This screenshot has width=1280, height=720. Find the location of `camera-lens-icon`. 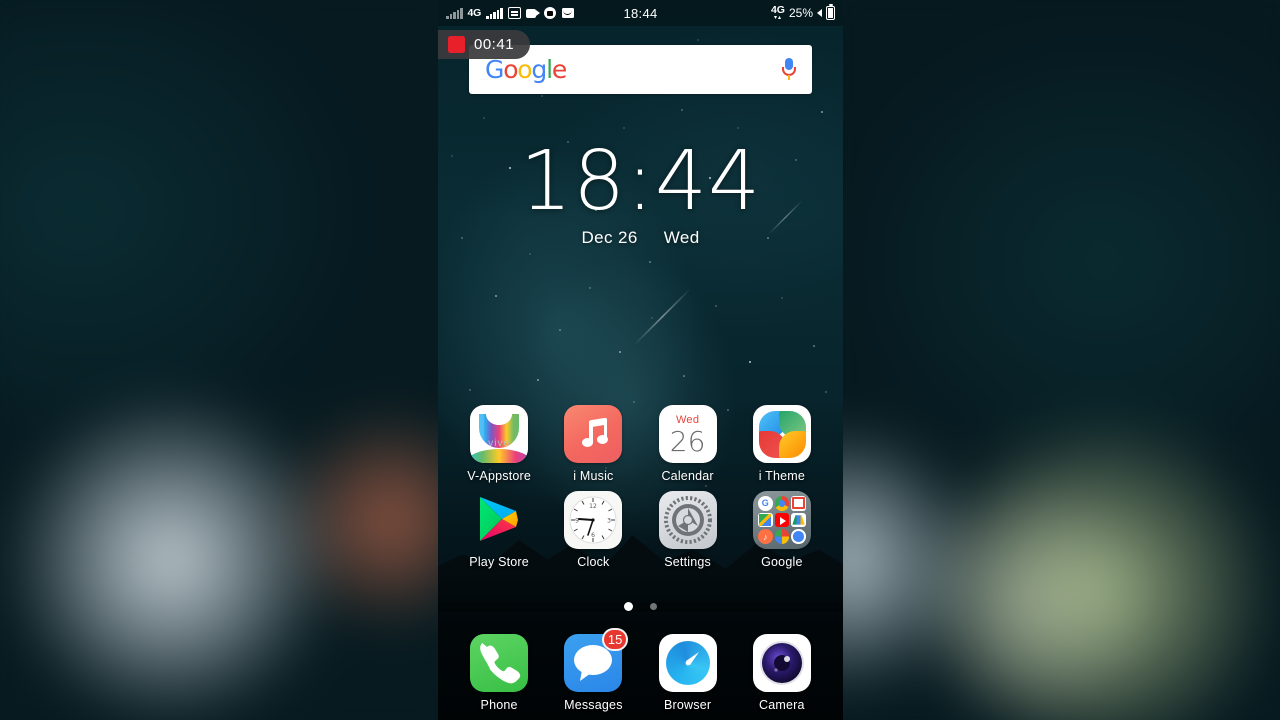

camera-lens-icon is located at coordinates (781, 663).